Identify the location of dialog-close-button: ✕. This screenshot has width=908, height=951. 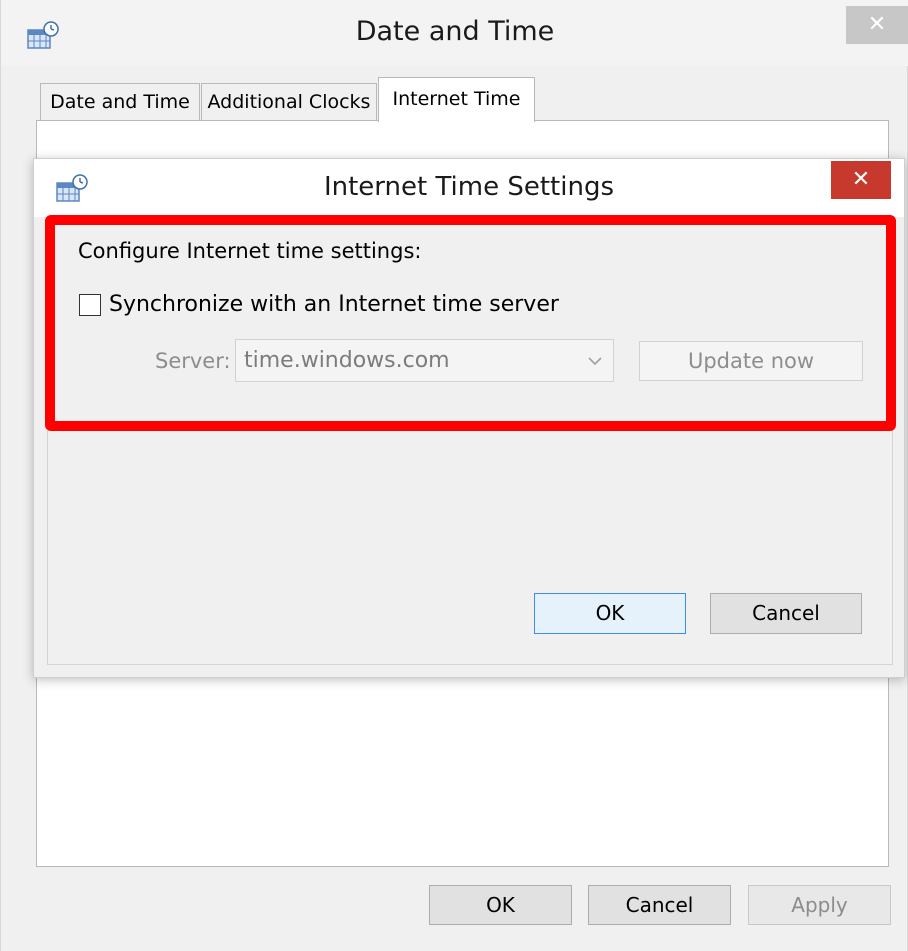
(861, 180).